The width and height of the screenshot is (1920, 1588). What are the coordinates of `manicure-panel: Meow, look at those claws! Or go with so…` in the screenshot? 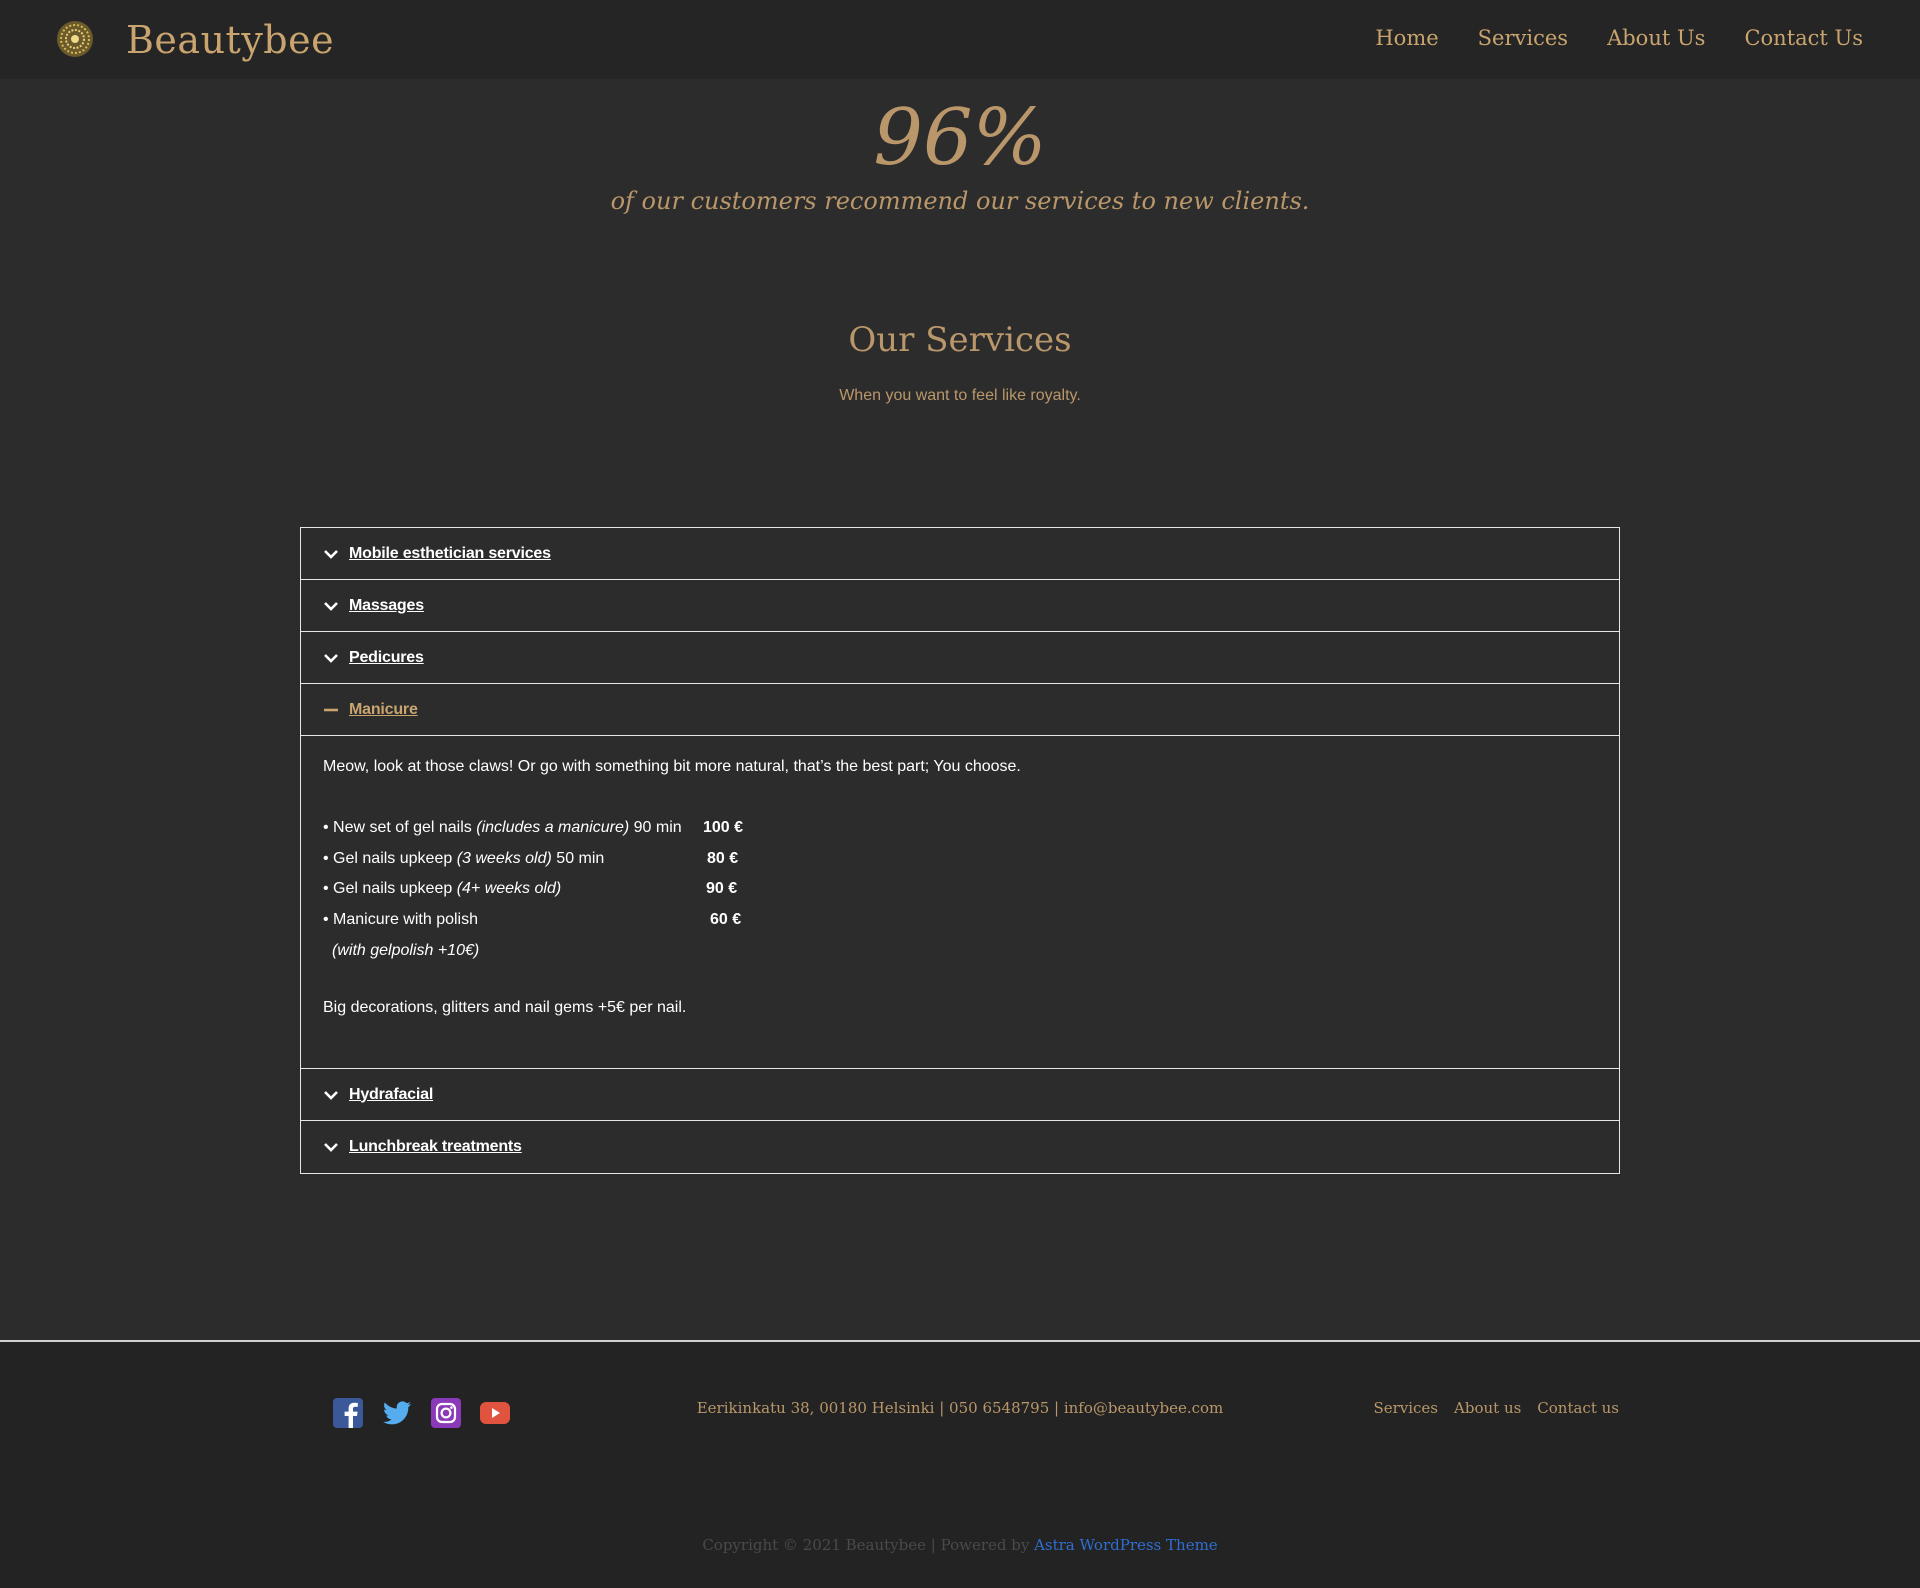 It's located at (960, 902).